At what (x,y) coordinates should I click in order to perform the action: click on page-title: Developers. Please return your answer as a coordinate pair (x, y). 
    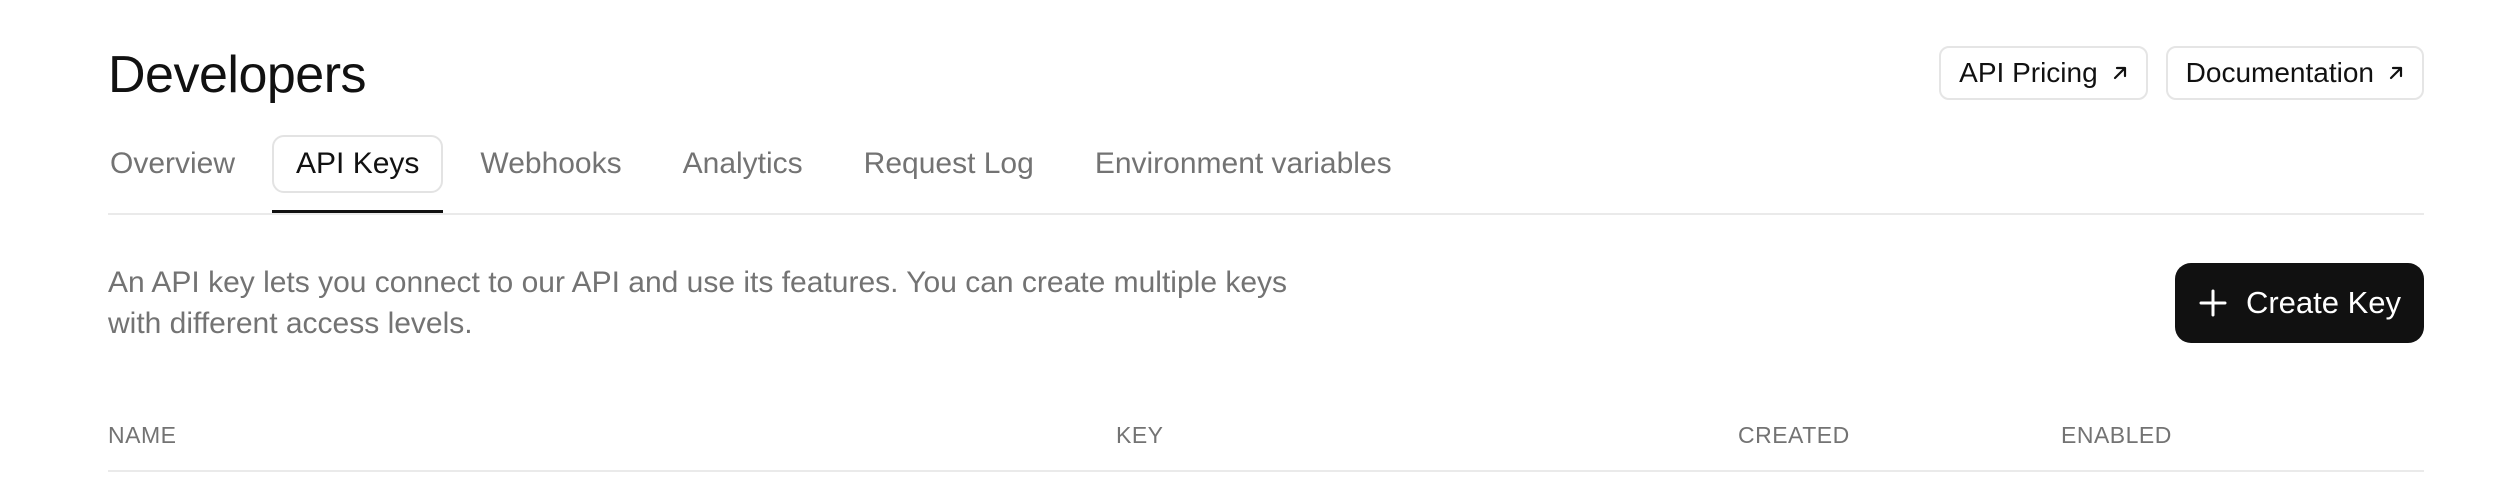
    Looking at the image, I should click on (237, 75).